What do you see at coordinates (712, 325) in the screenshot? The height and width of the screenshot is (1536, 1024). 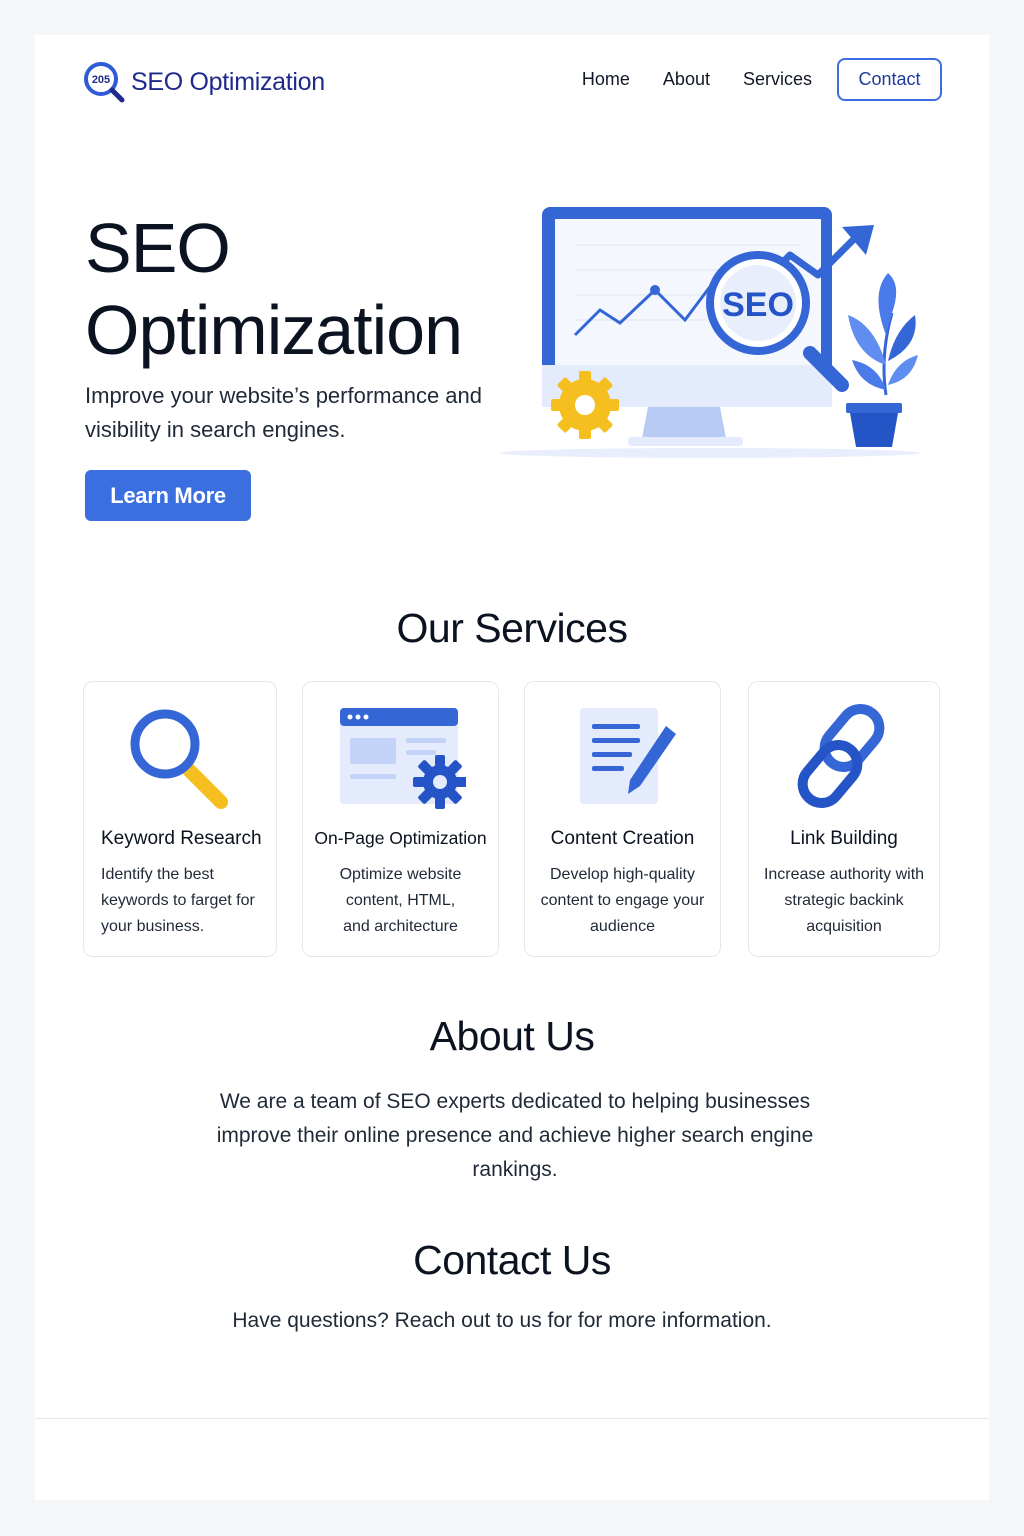 I see `hero-illustration: SEO` at bounding box center [712, 325].